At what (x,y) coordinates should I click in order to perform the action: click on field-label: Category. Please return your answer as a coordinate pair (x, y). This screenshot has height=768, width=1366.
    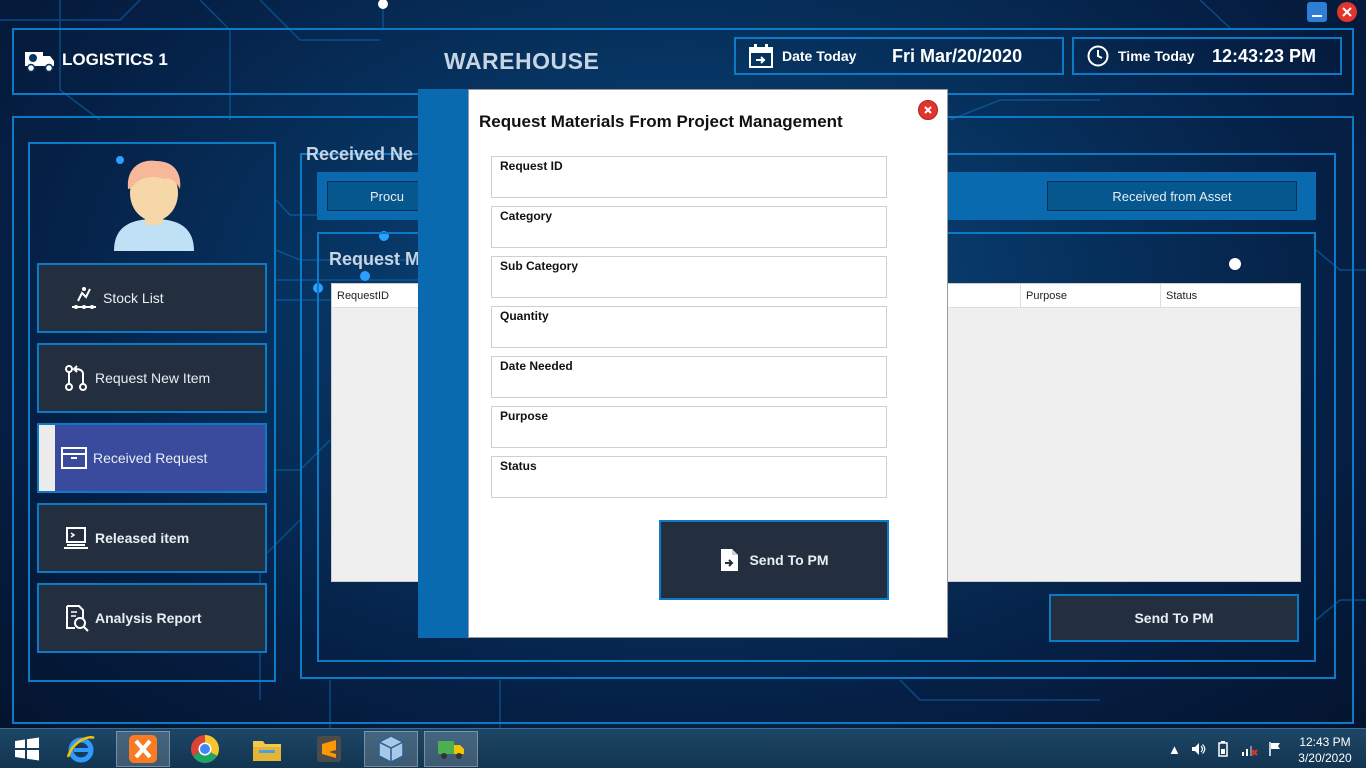
    Looking at the image, I should click on (526, 216).